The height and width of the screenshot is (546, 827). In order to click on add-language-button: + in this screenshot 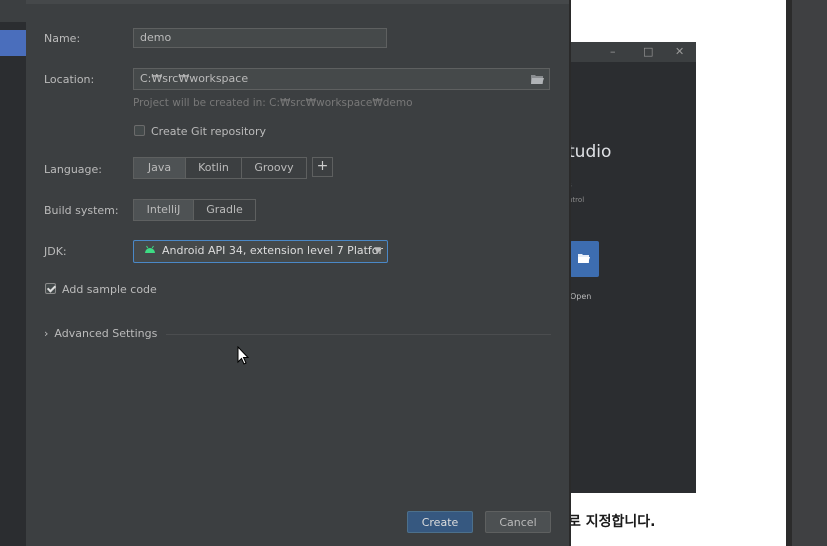, I will do `click(322, 167)`.